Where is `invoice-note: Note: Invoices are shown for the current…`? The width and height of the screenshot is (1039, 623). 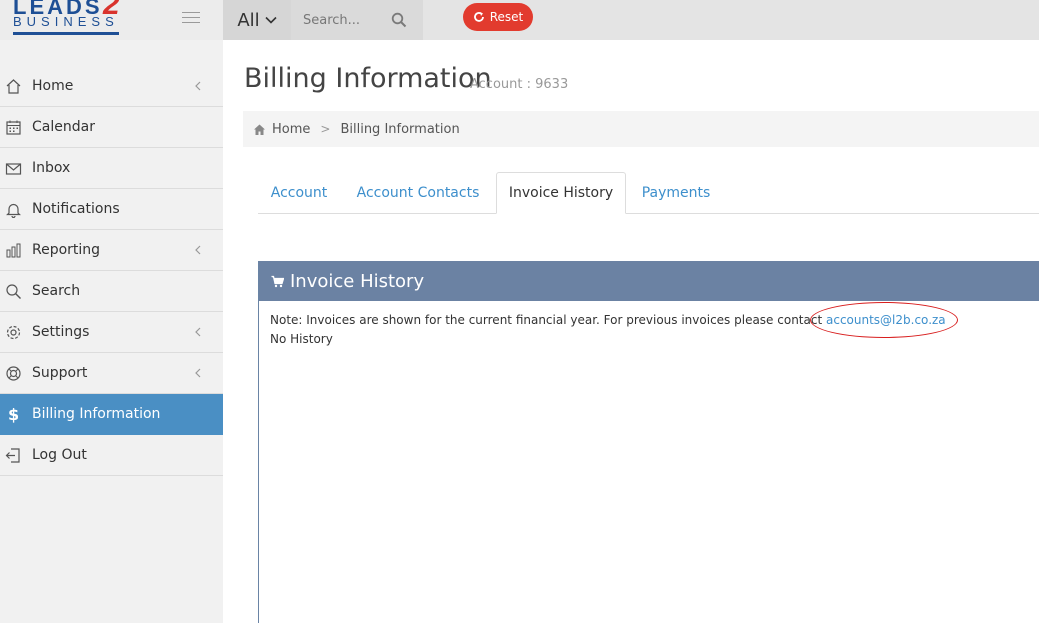
invoice-note: Note: Invoices are shown for the current… is located at coordinates (649, 320).